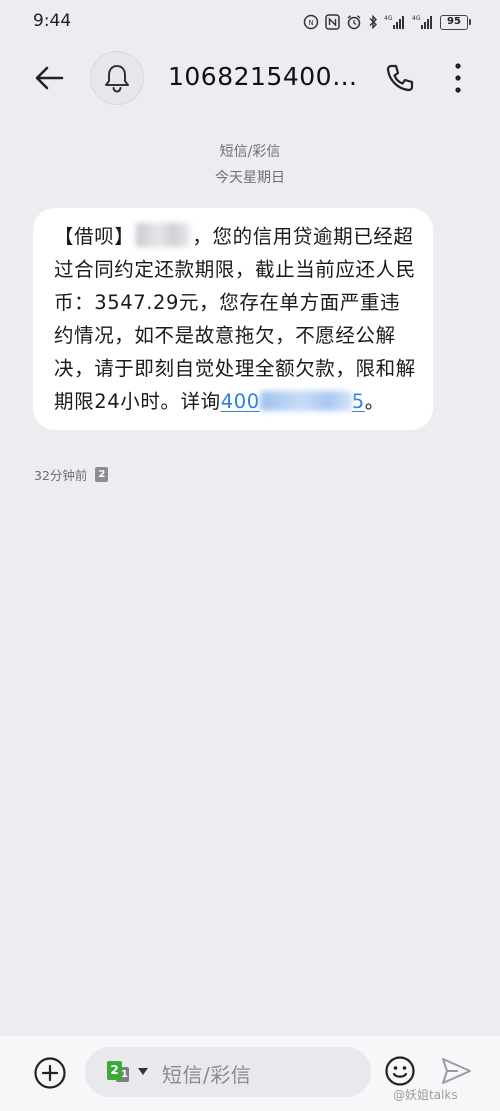 The height and width of the screenshot is (1111, 500). Describe the element at coordinates (305, 401) in the screenshot. I see `redacted-phone-number` at that location.